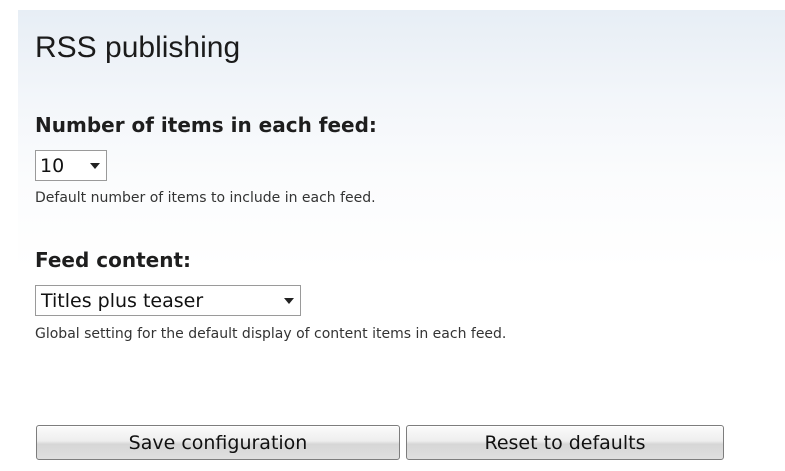 The image size is (785, 471). What do you see at coordinates (113, 260) in the screenshot?
I see `feed-content-label: Feed content:` at bounding box center [113, 260].